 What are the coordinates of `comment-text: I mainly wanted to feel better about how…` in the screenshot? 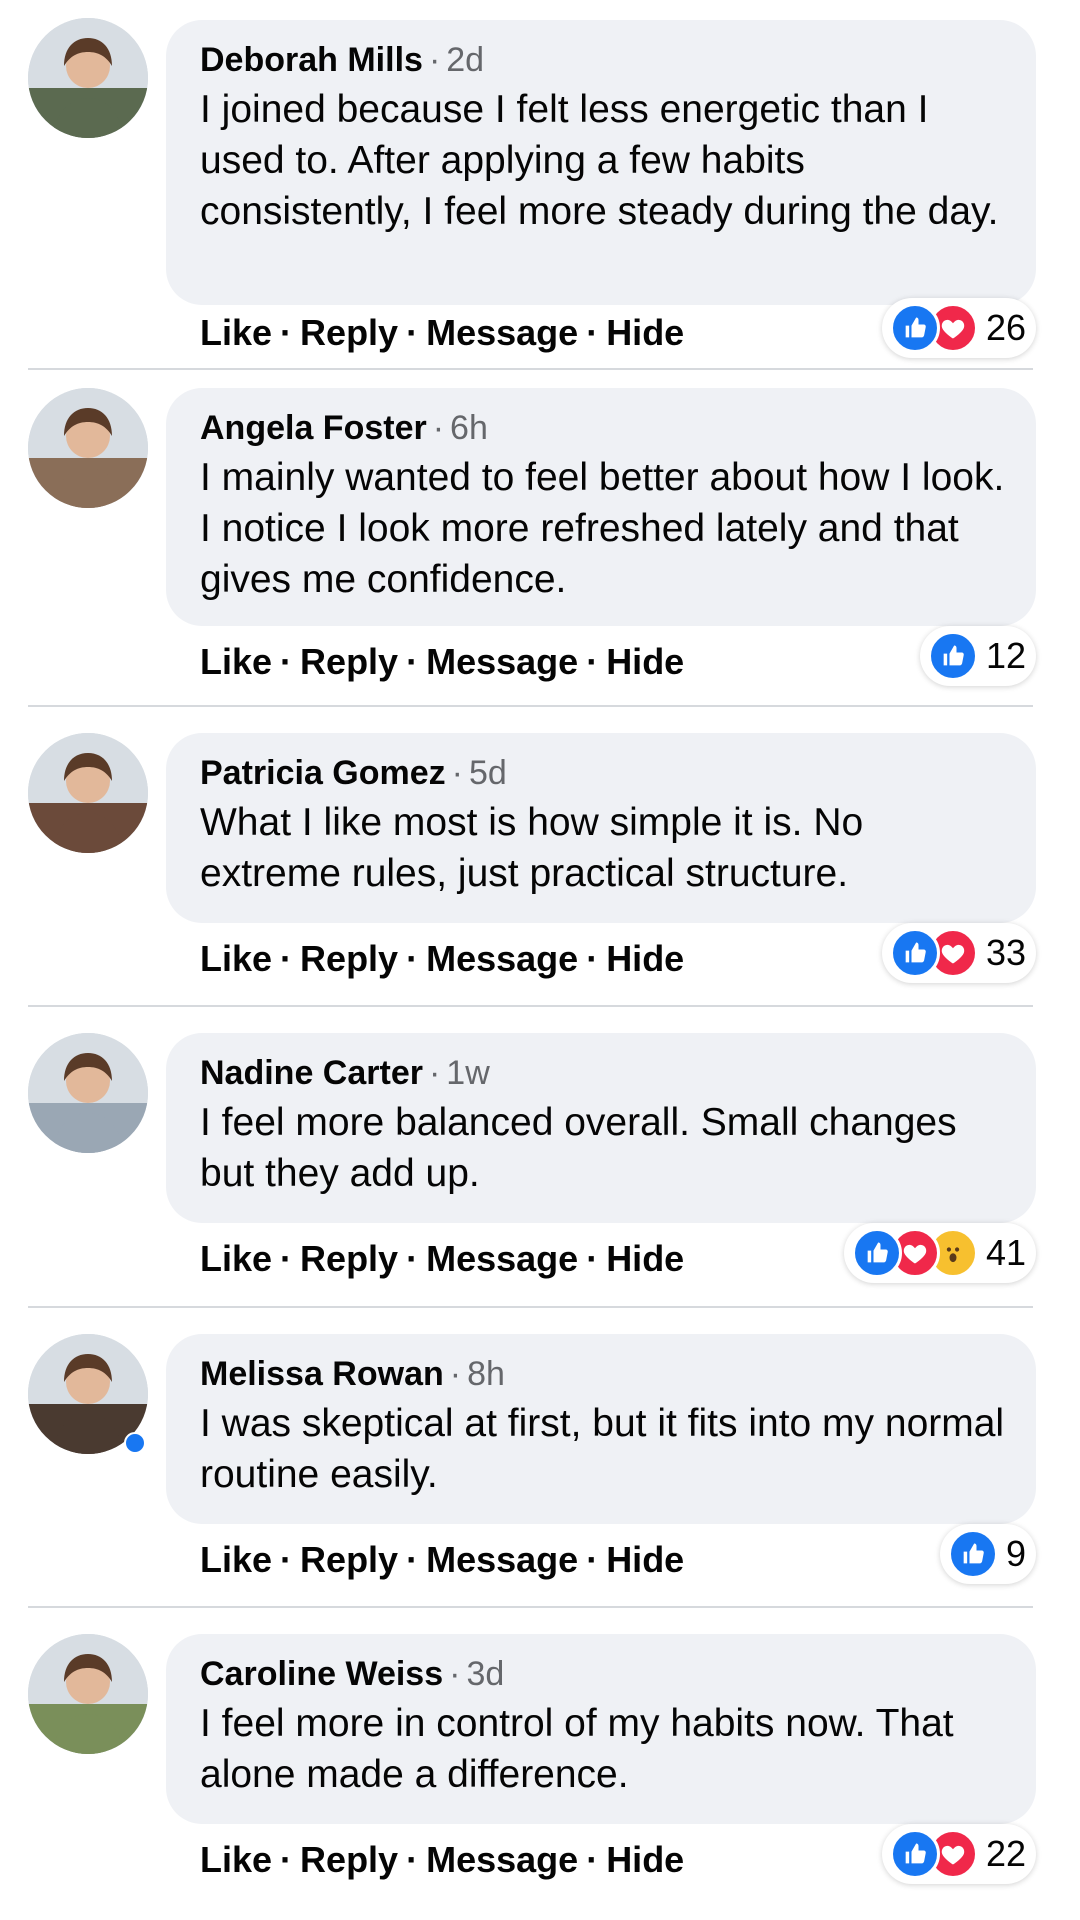 It's located at (602, 528).